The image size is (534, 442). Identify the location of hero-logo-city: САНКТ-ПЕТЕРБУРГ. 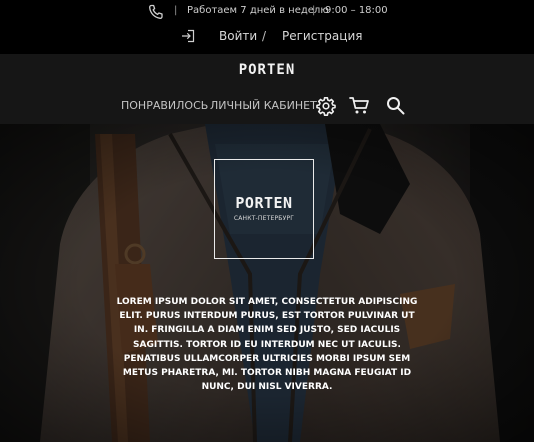
(264, 218).